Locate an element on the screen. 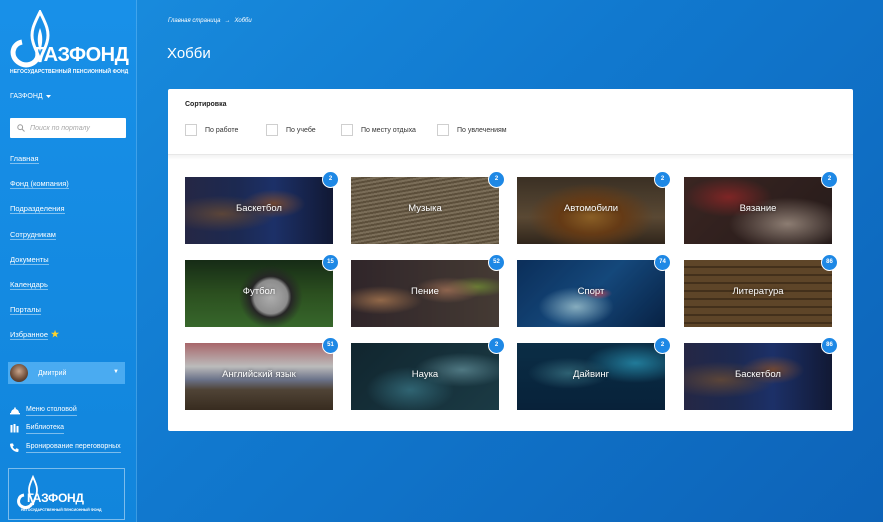 The width and height of the screenshot is (883, 522). hobby-card-diving: Дайвинг 2 is located at coordinates (594, 373).